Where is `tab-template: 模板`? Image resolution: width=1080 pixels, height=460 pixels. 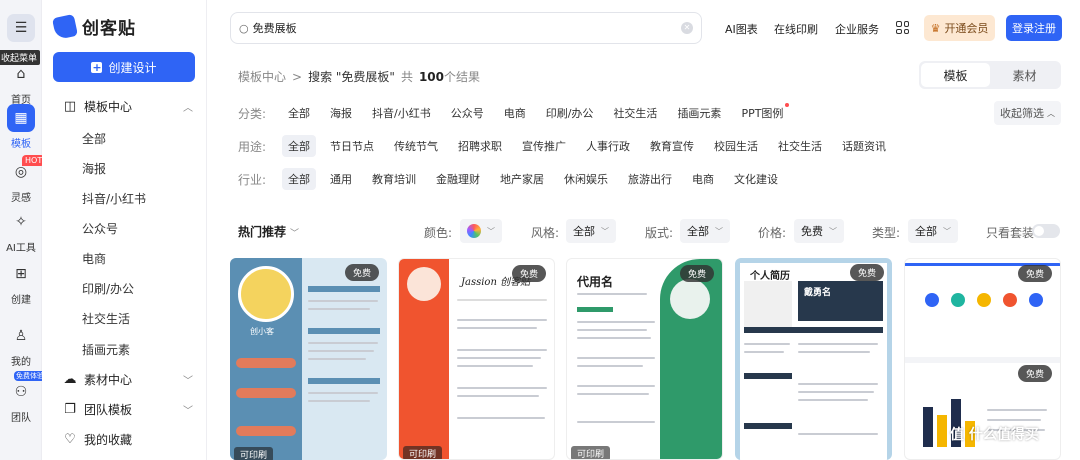
tab-template: 模板 is located at coordinates (955, 75).